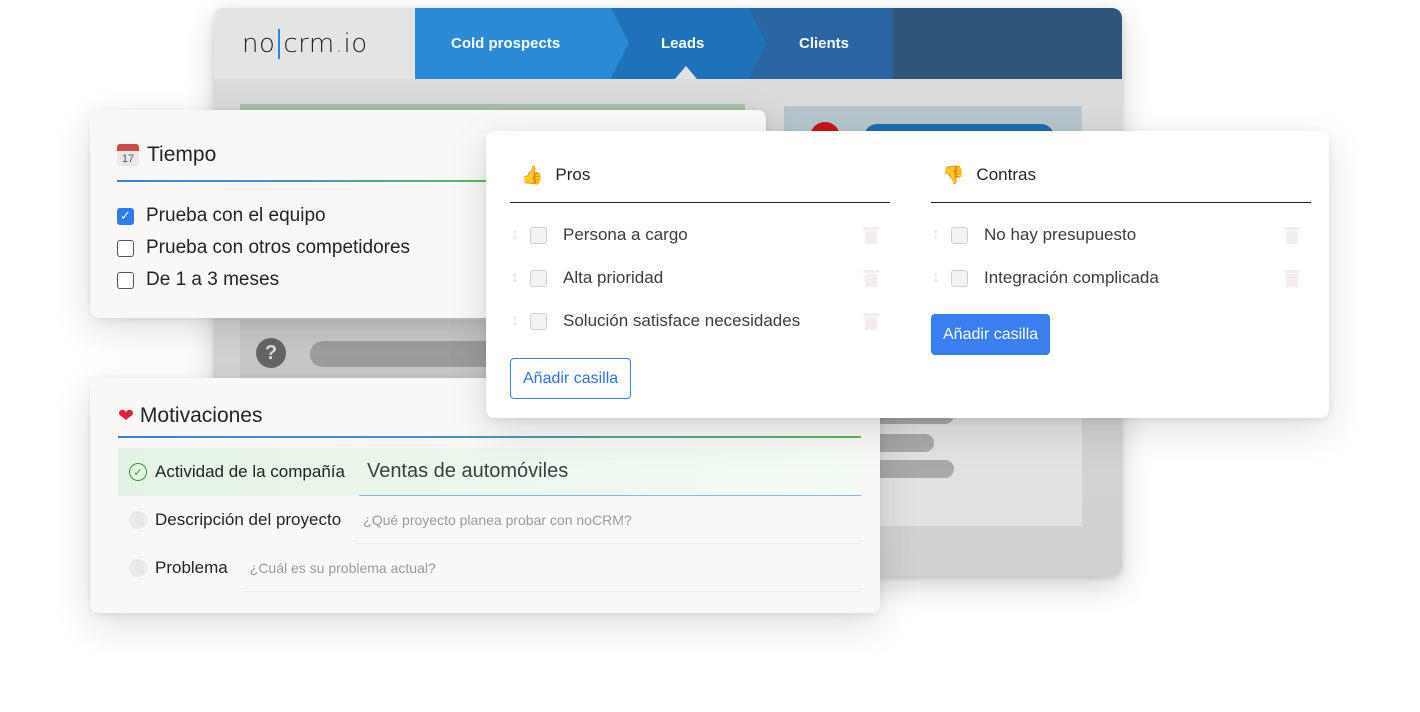  I want to click on checkbox-checked: ✓, so click(125, 216).